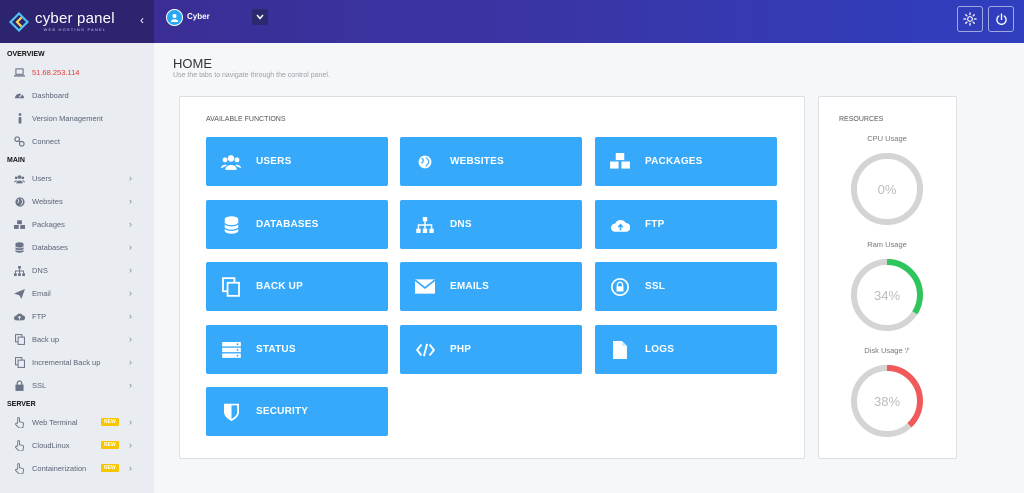 The image size is (1024, 493). I want to click on sidebar-item-ssl: SSL ›, so click(77, 385).